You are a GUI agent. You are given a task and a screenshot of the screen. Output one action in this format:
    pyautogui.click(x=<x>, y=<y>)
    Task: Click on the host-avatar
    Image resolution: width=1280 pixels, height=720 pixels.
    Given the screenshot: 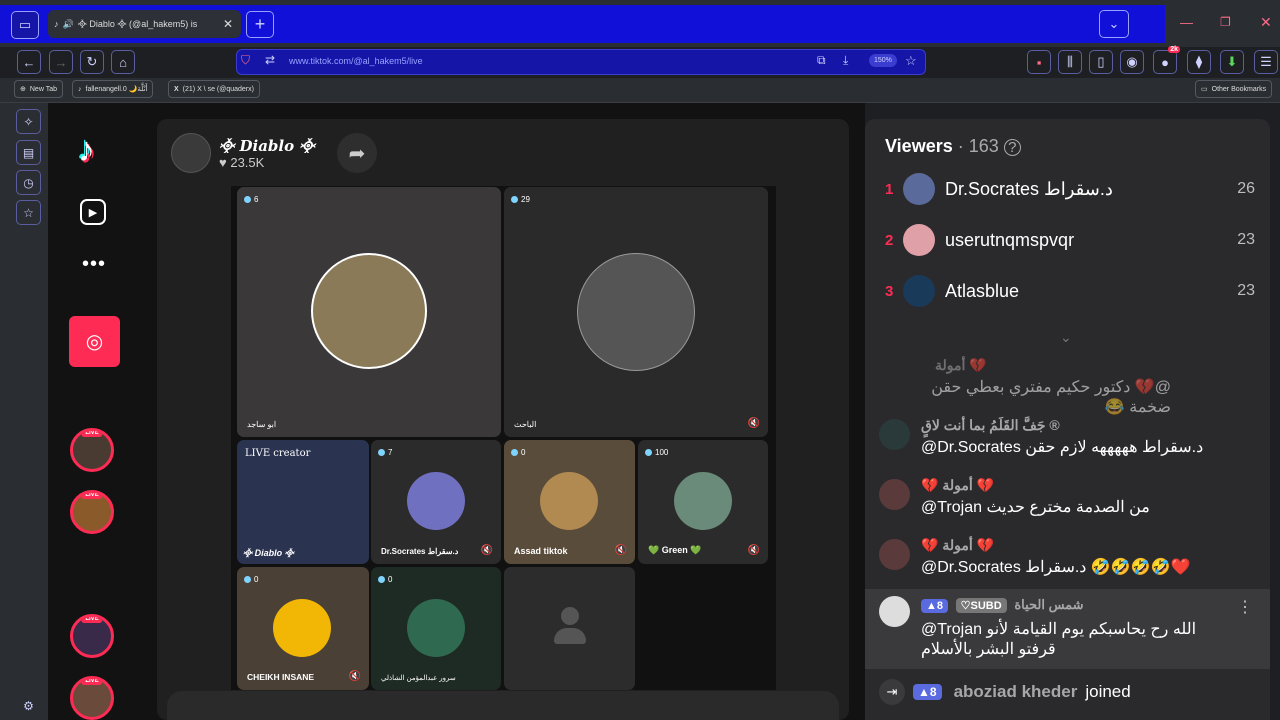 What is the action you would take?
    pyautogui.click(x=191, y=153)
    